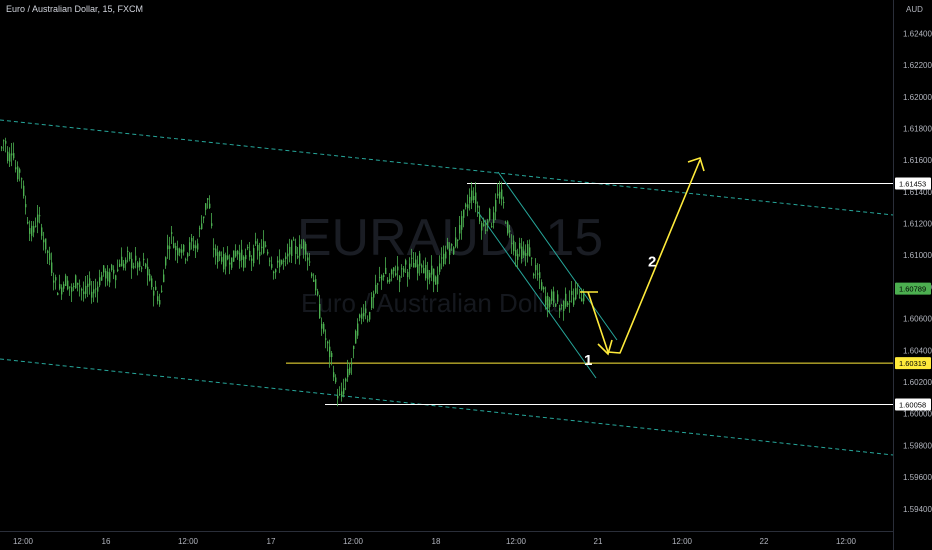 This screenshot has height=550, width=932. Describe the element at coordinates (74, 9) in the screenshot. I see `symbol-title: Euro / Australian Dollar, 15, FXCM` at that location.